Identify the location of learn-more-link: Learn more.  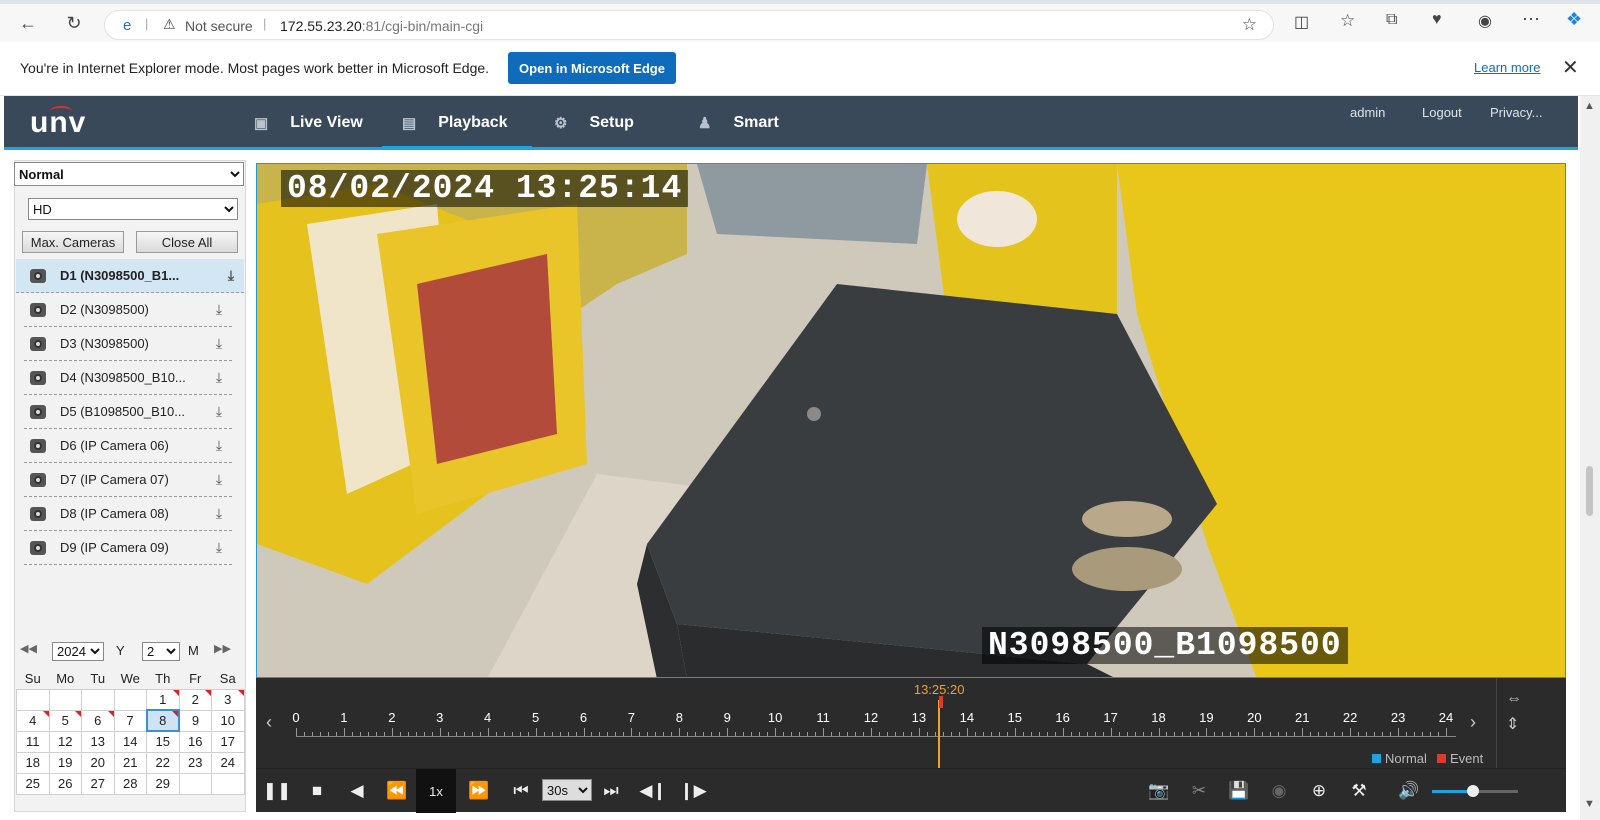
(1507, 67).